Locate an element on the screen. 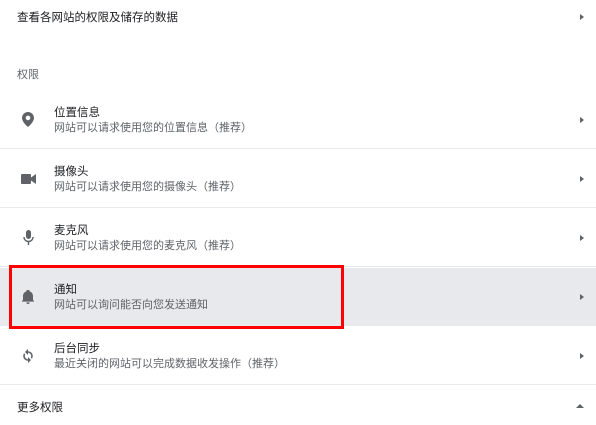 This screenshot has width=596, height=425. sync-icon is located at coordinates (28, 356).